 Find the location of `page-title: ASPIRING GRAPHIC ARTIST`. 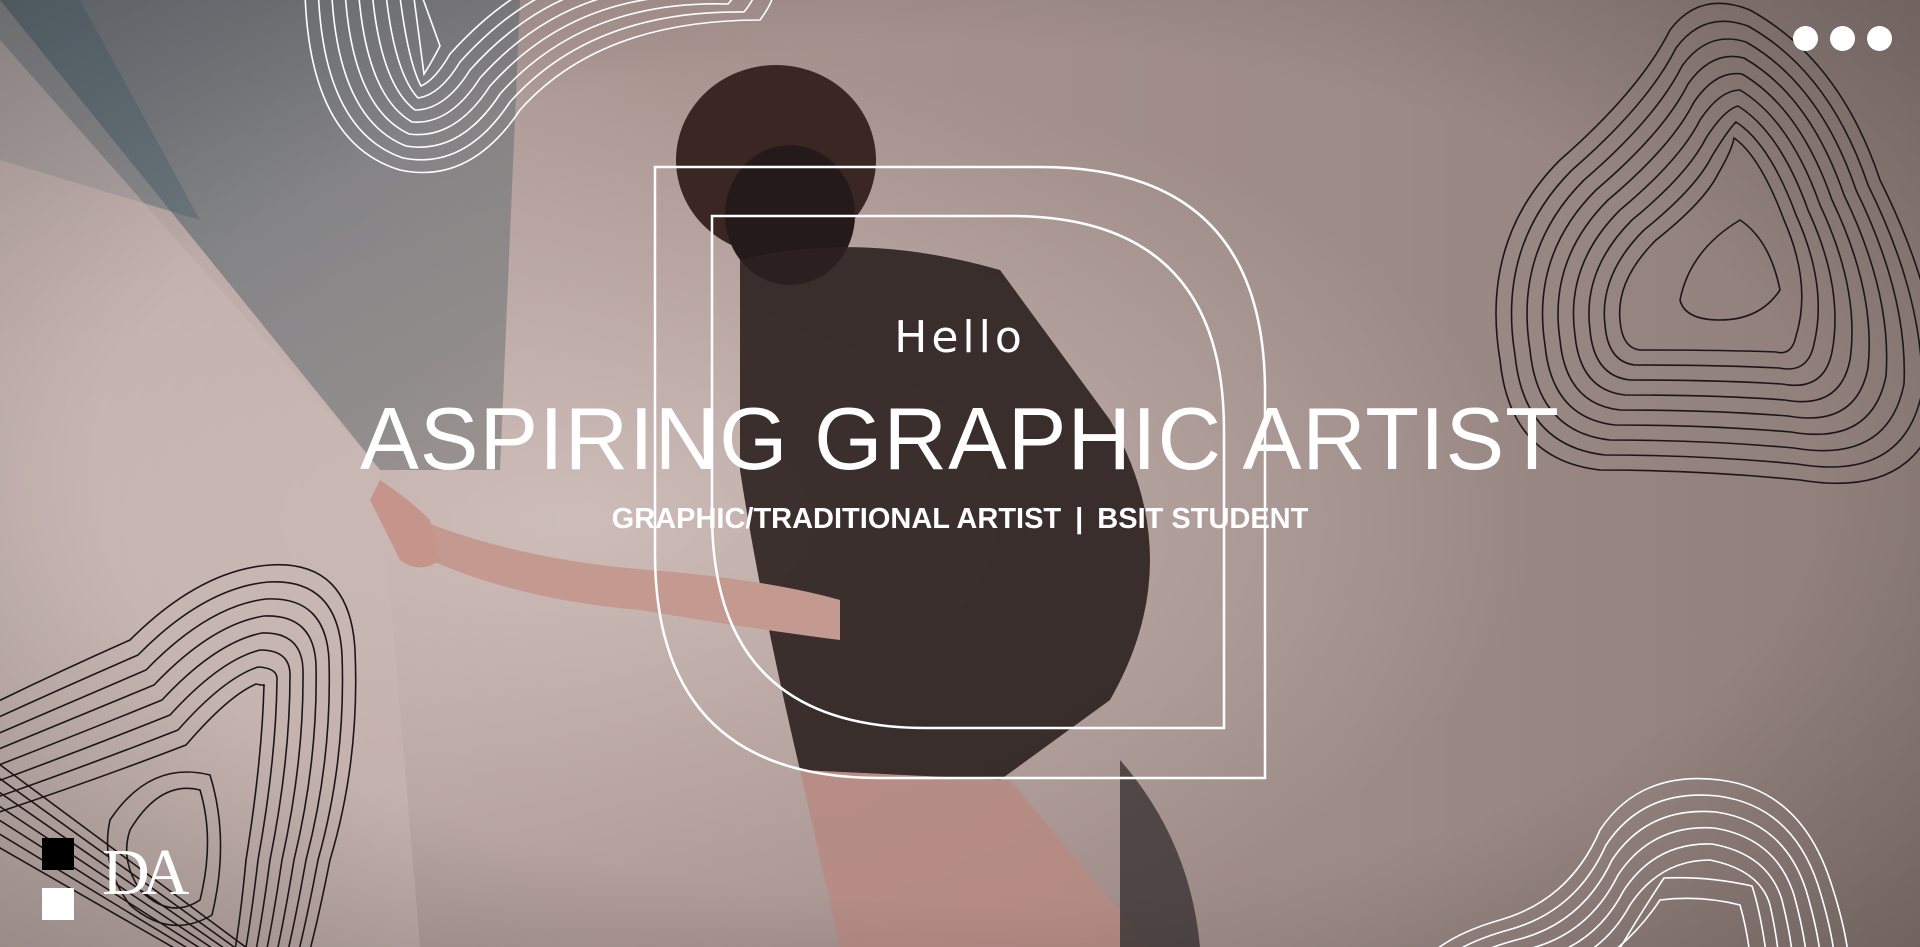

page-title: ASPIRING GRAPHIC ARTIST is located at coordinates (960, 438).